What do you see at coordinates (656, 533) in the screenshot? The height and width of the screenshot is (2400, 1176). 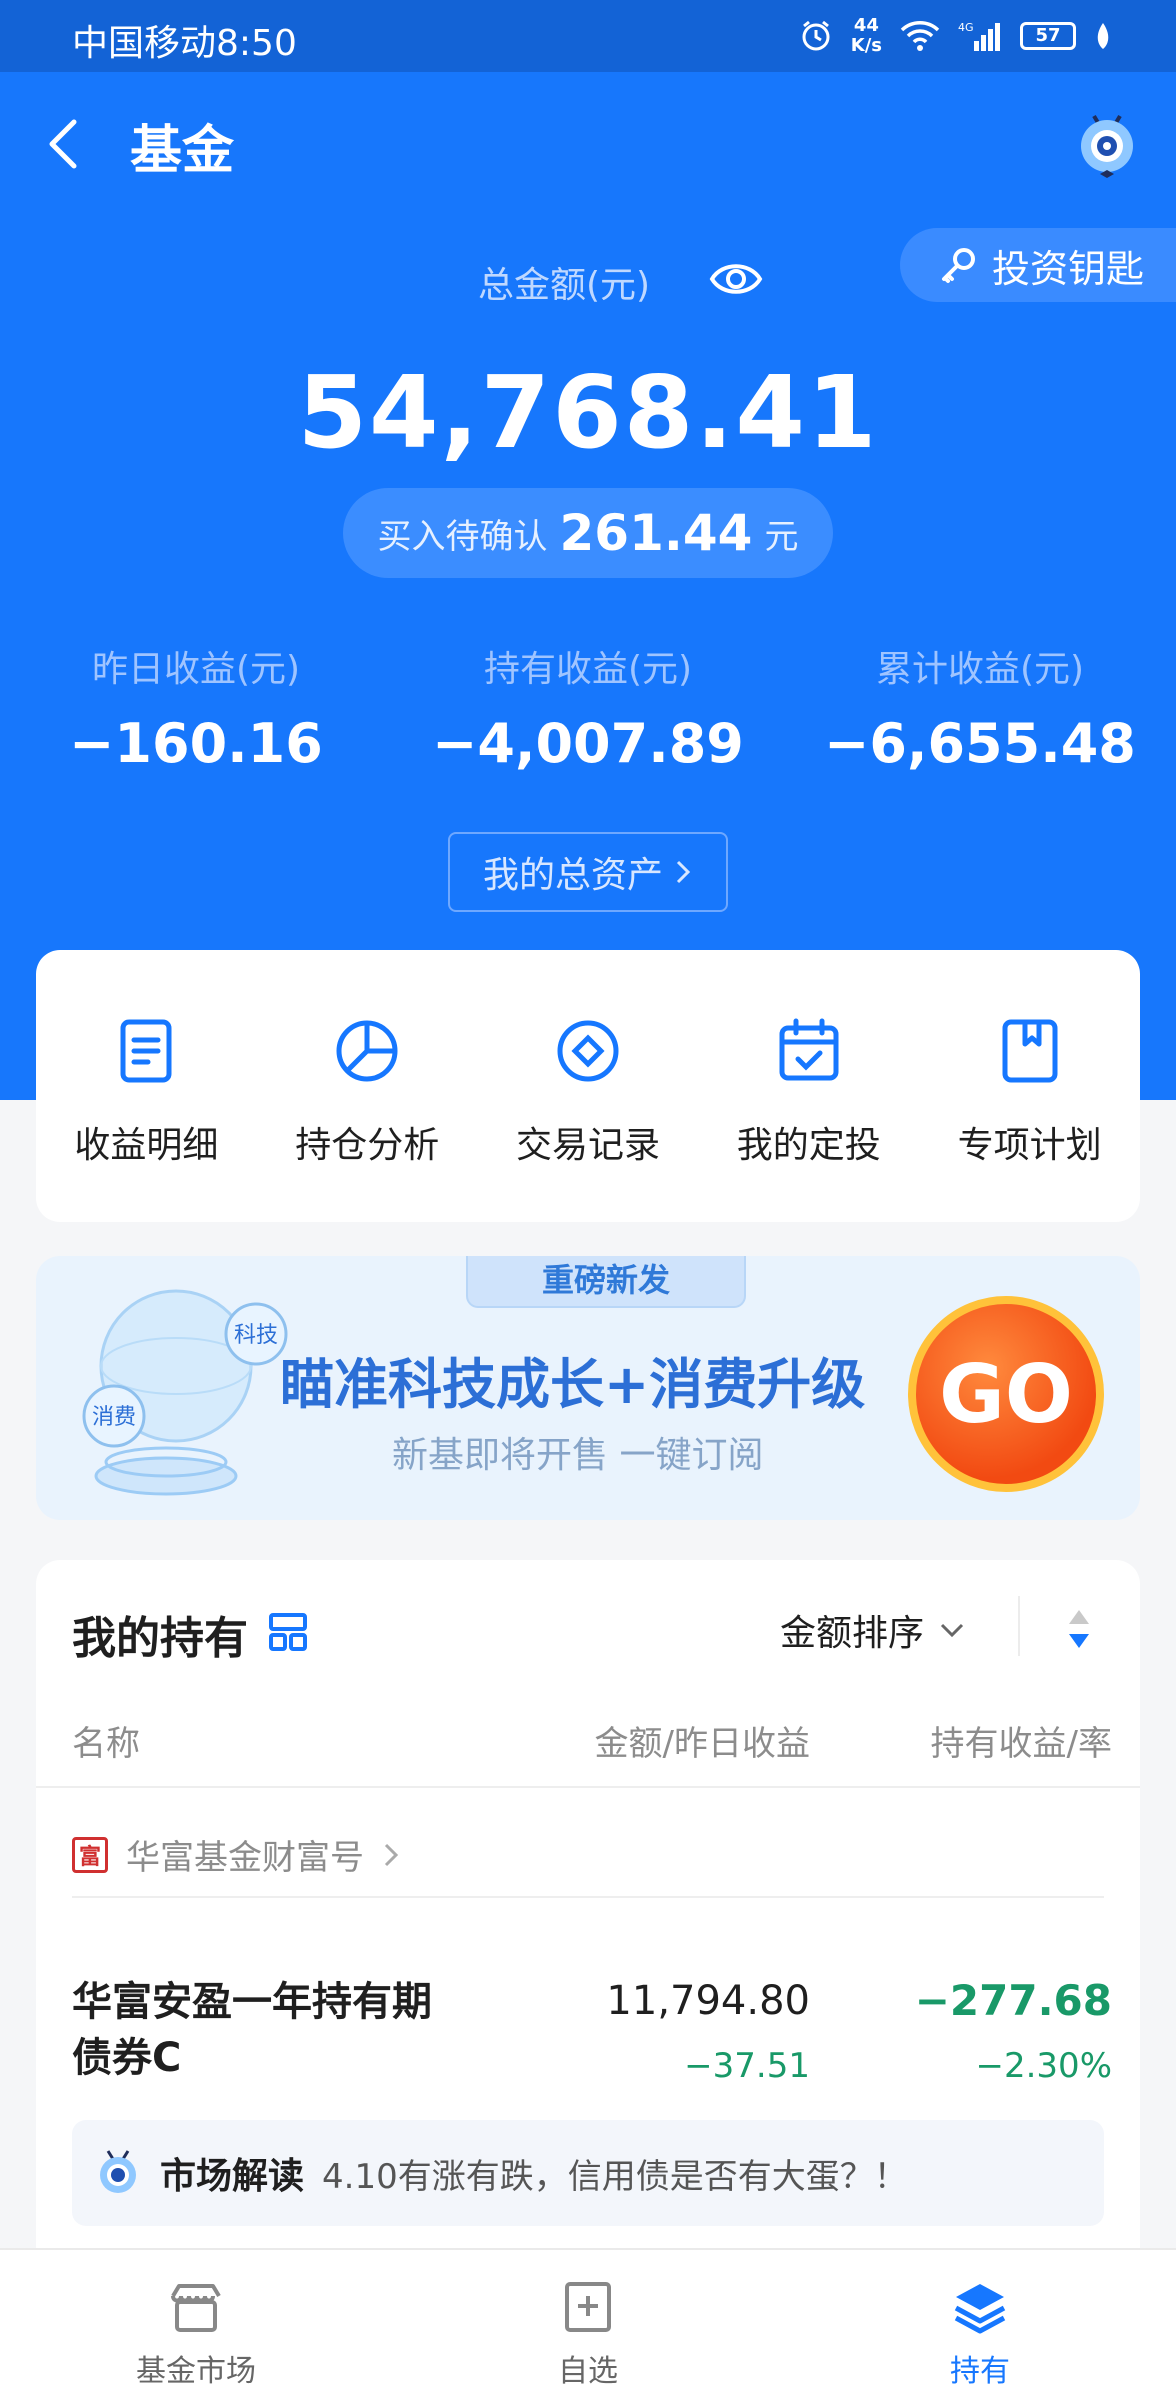 I see `pending-value: 261.44` at bounding box center [656, 533].